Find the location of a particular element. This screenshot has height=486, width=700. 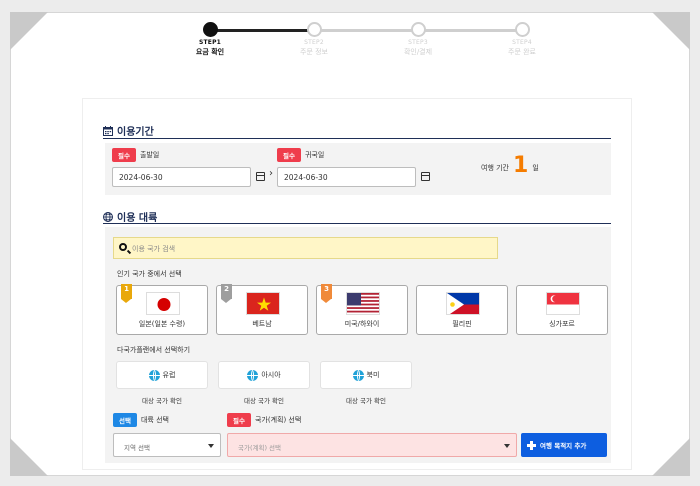

usa-flag-icon is located at coordinates (363, 303).